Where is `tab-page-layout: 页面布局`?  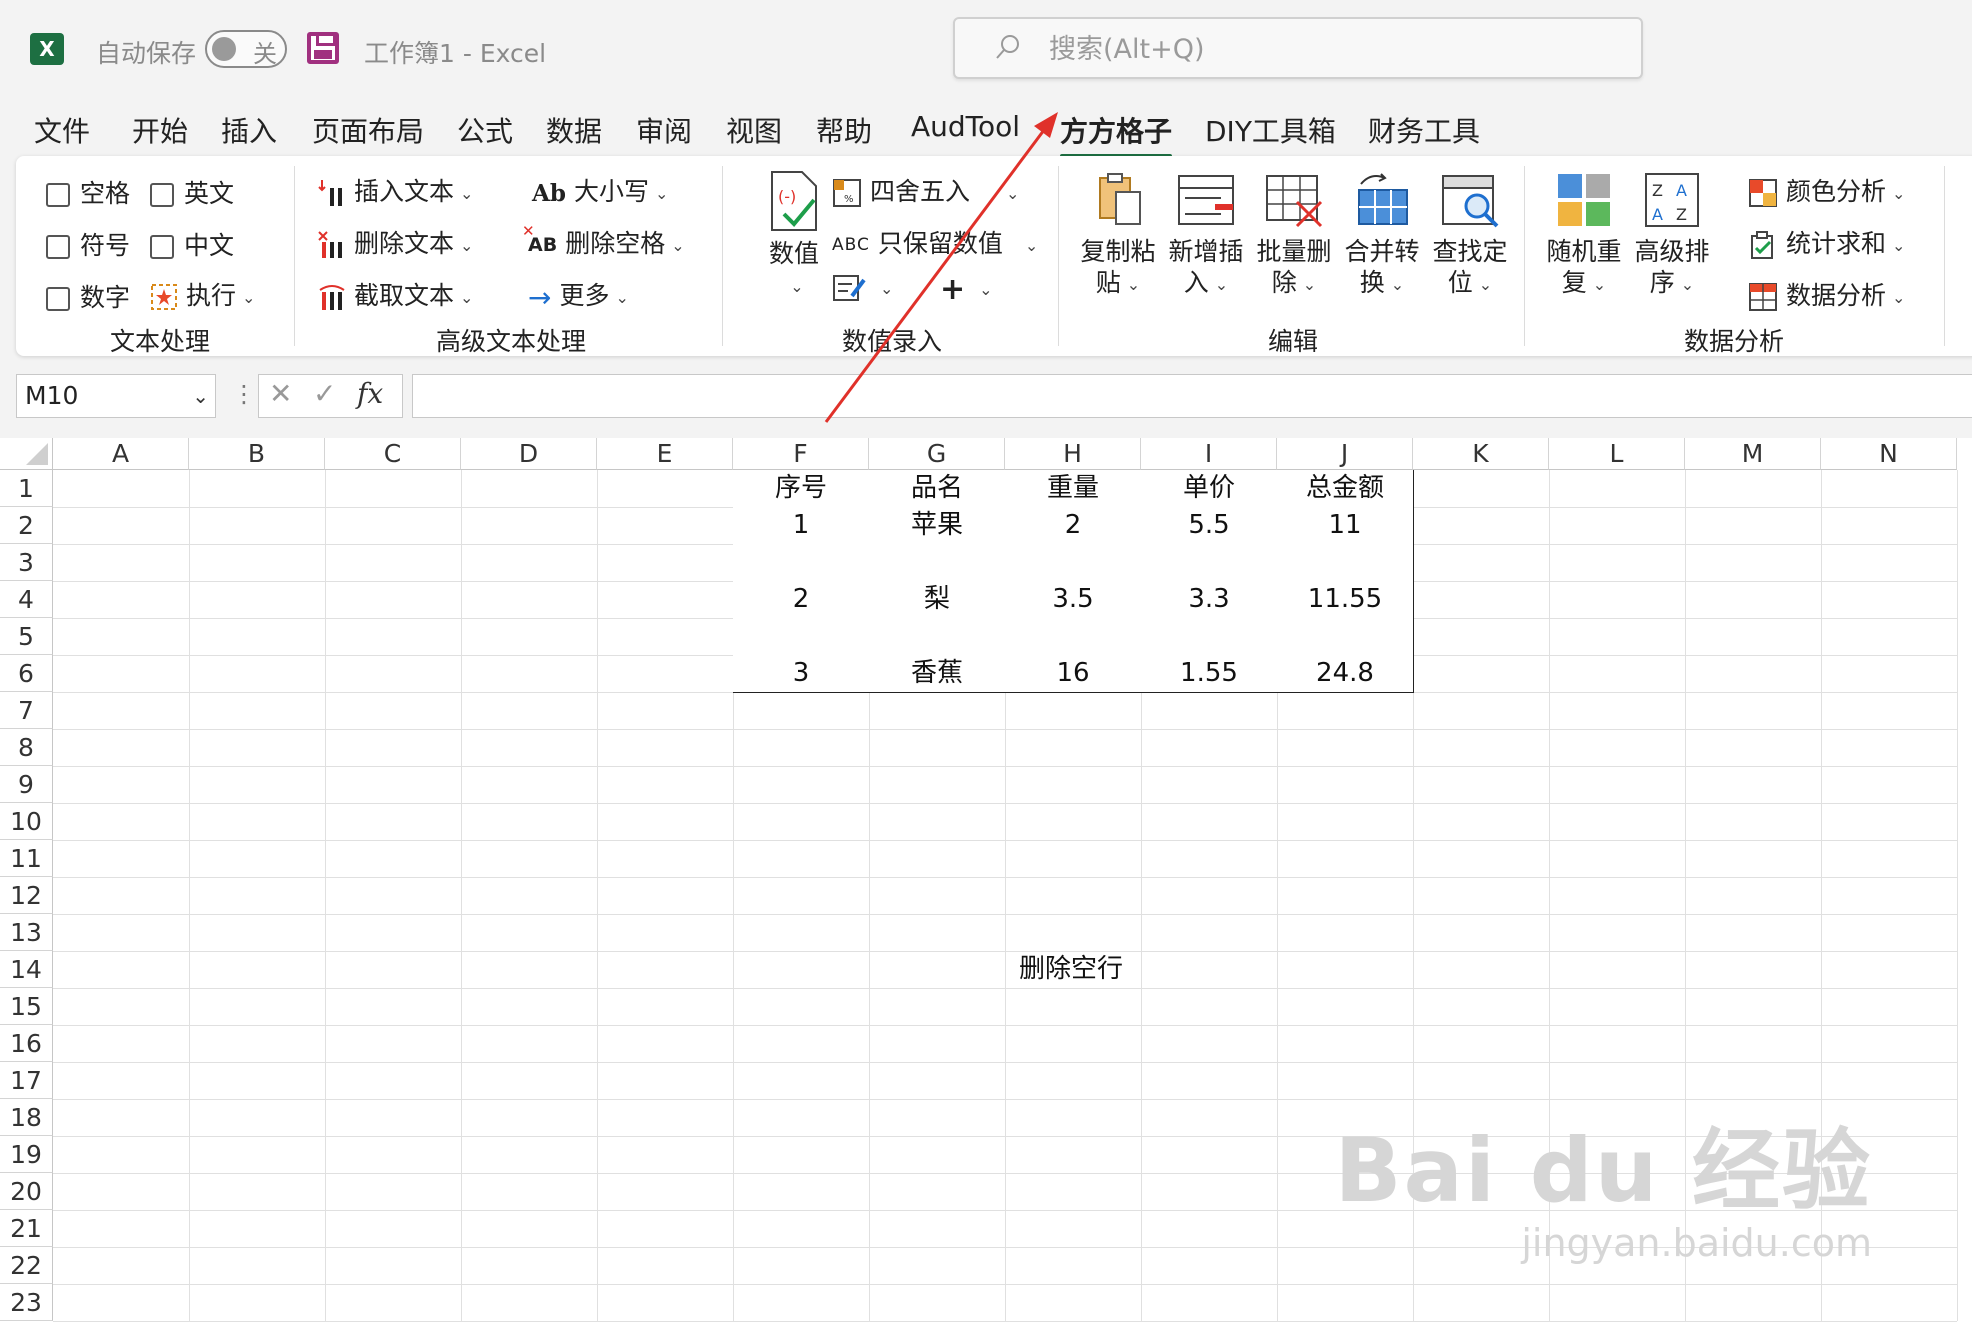 tab-page-layout: 页面布局 is located at coordinates (368, 130).